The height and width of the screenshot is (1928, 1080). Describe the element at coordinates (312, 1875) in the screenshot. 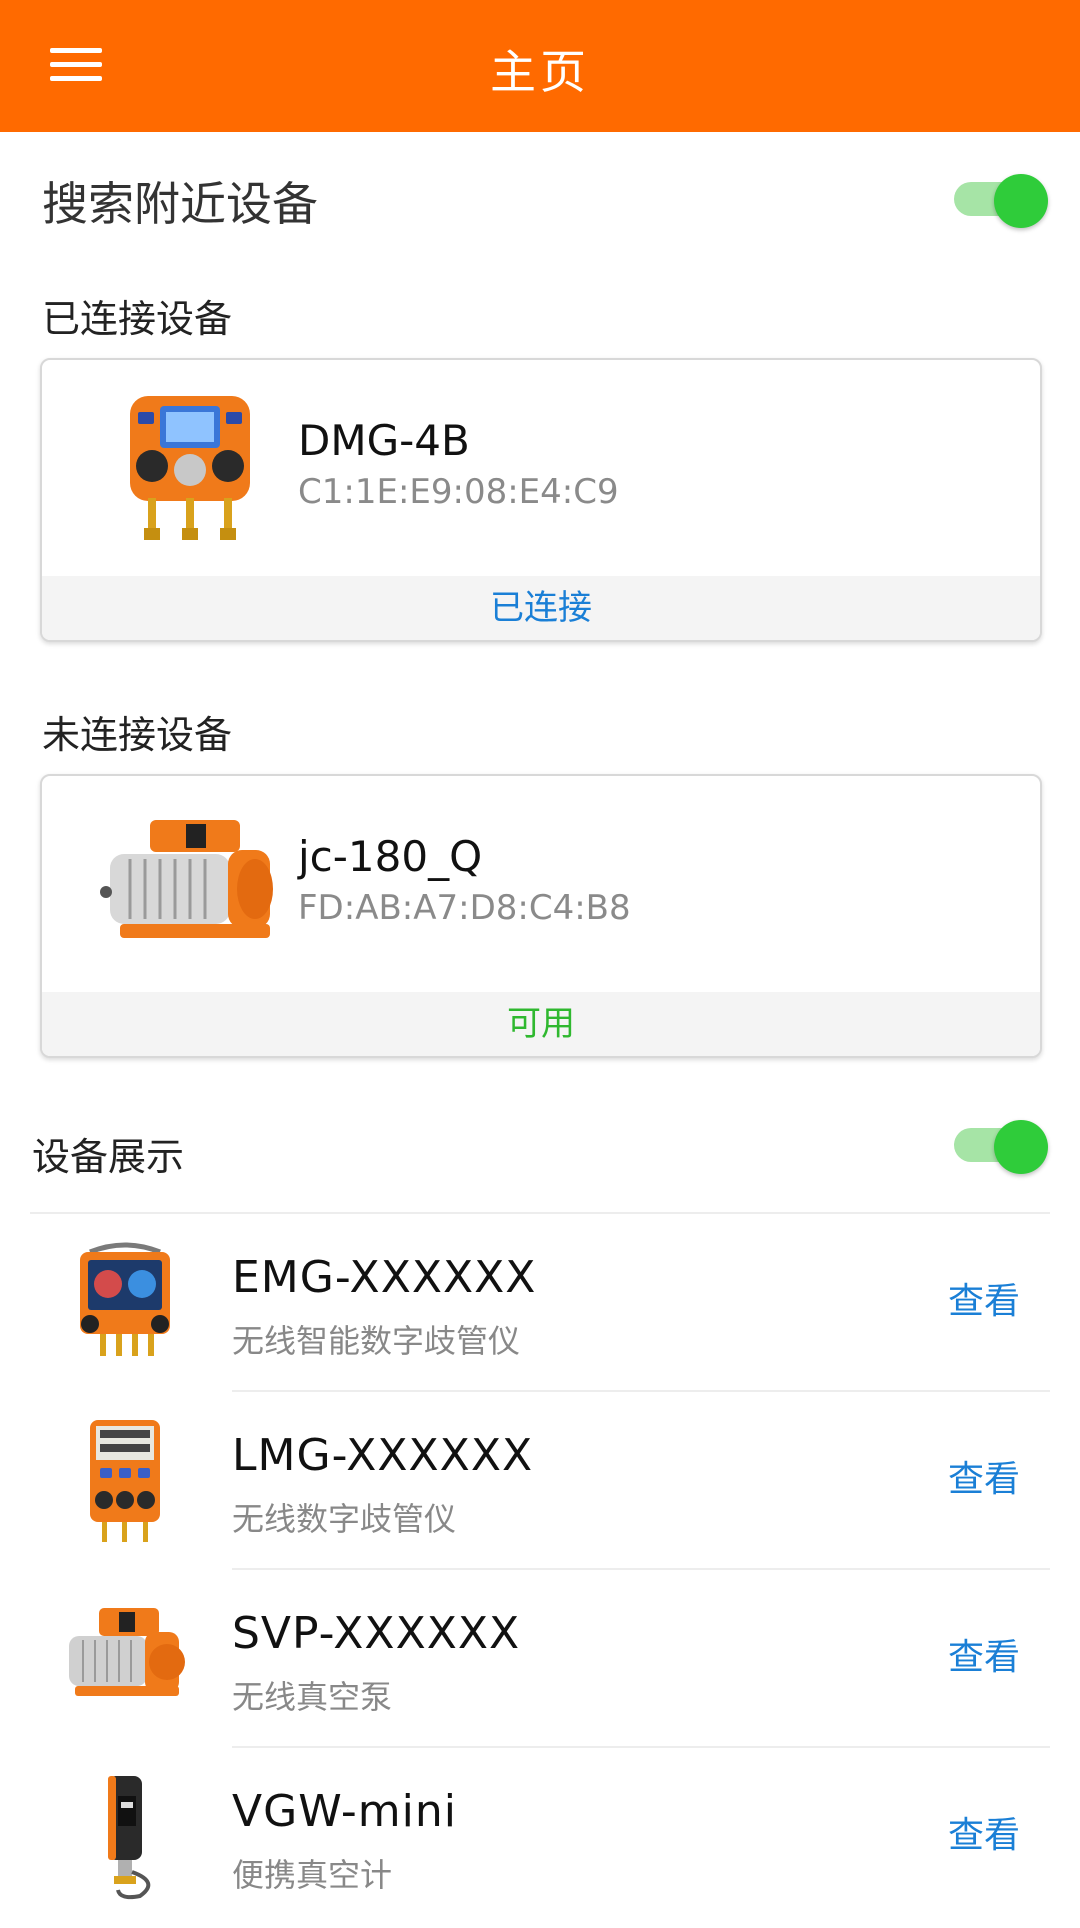

I see `product-desc: 便携真空计` at that location.